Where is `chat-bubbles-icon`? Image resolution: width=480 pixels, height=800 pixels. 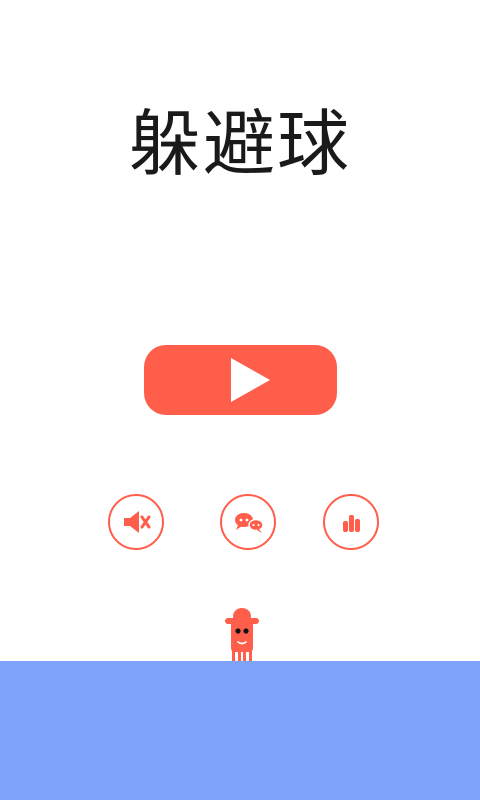
chat-bubbles-icon is located at coordinates (249, 523).